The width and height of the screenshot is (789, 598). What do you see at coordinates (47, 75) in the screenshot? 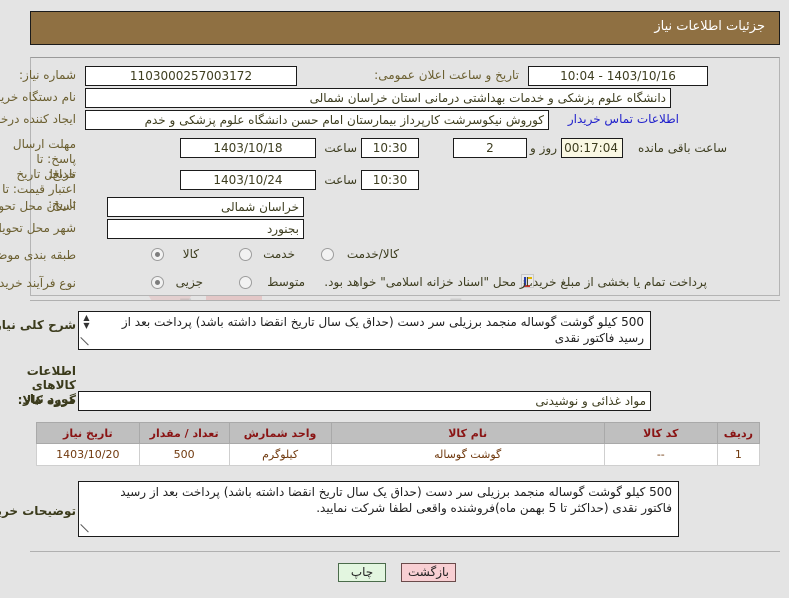
I see `need-number-label: شماره نیاز:` at bounding box center [47, 75].